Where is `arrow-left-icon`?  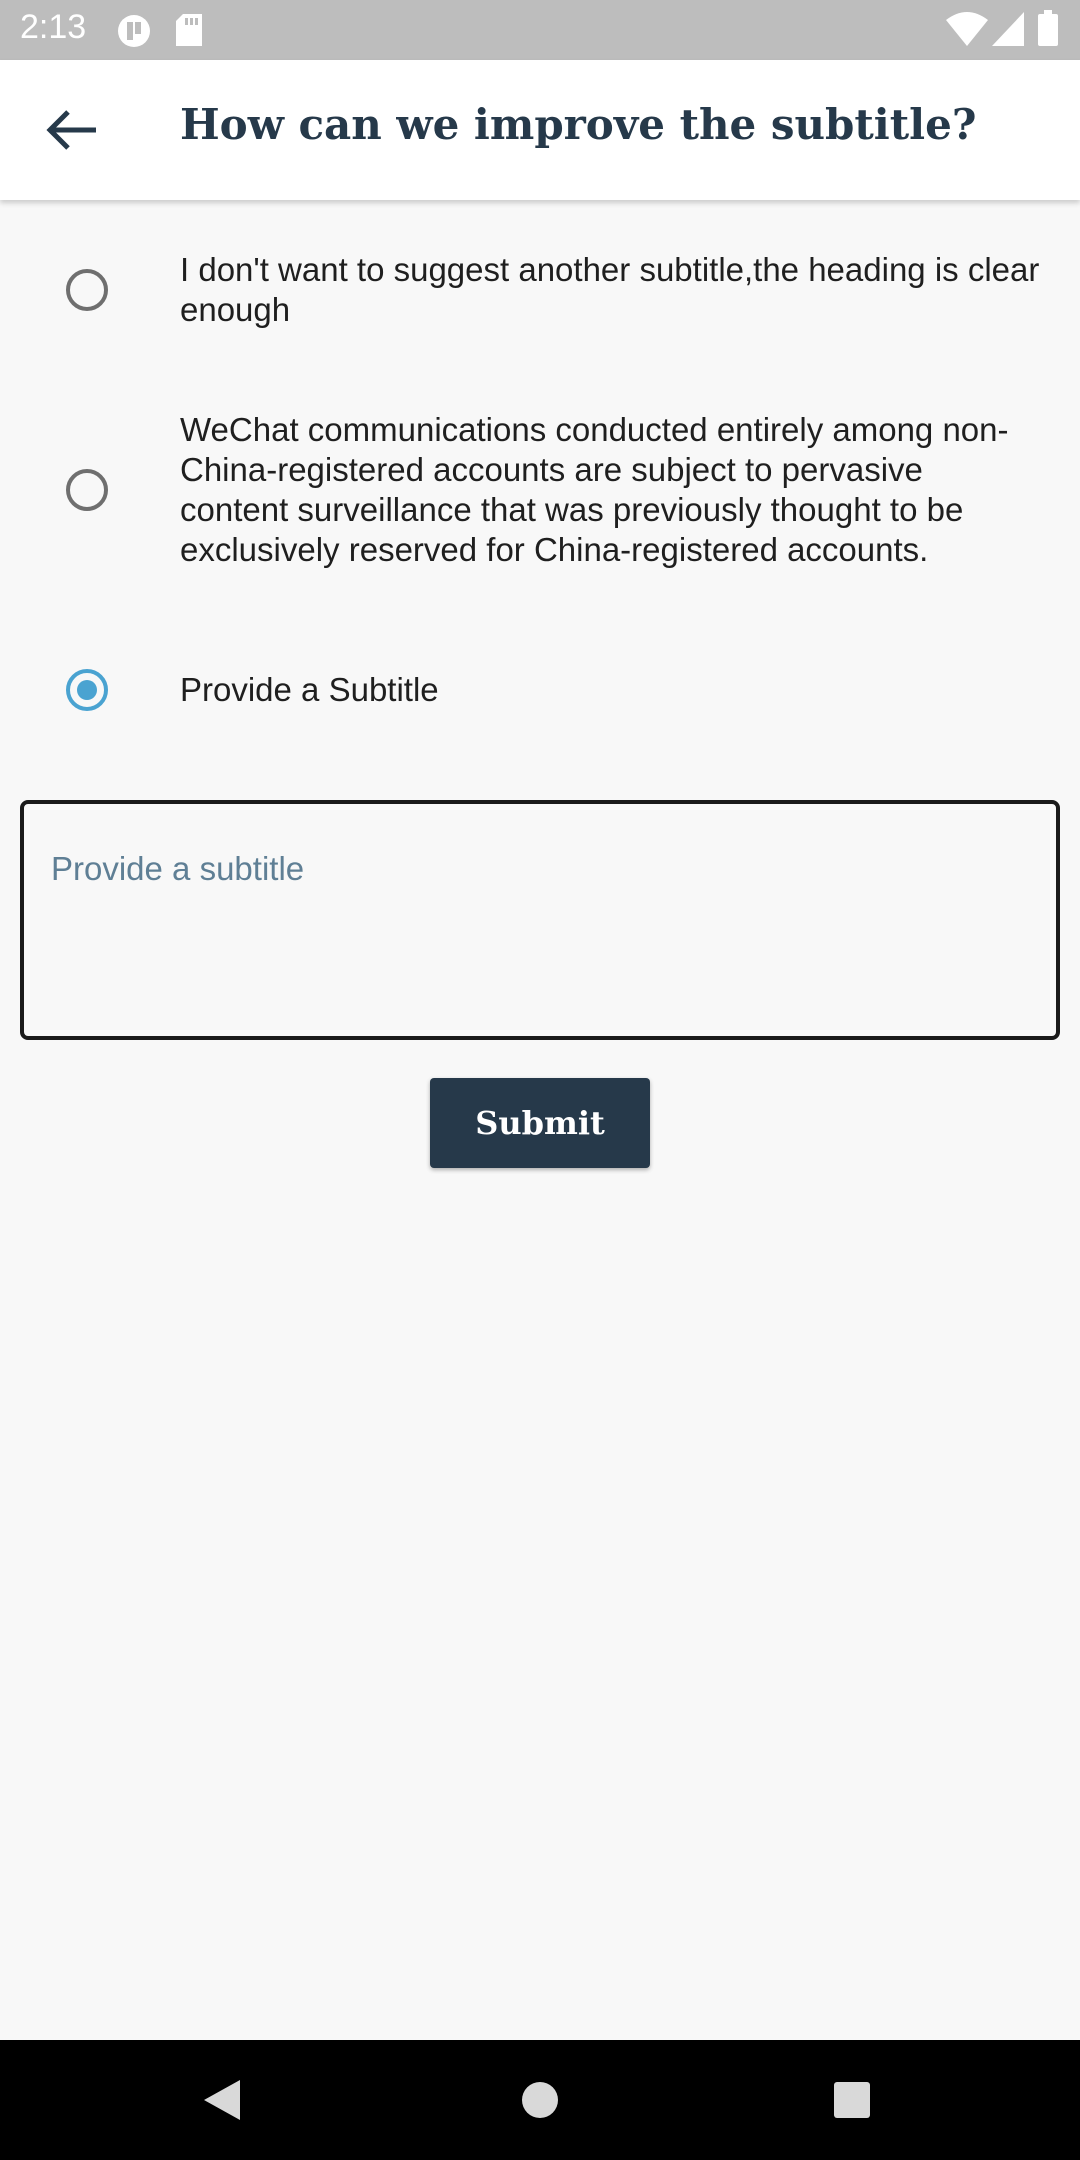 arrow-left-icon is located at coordinates (71, 130).